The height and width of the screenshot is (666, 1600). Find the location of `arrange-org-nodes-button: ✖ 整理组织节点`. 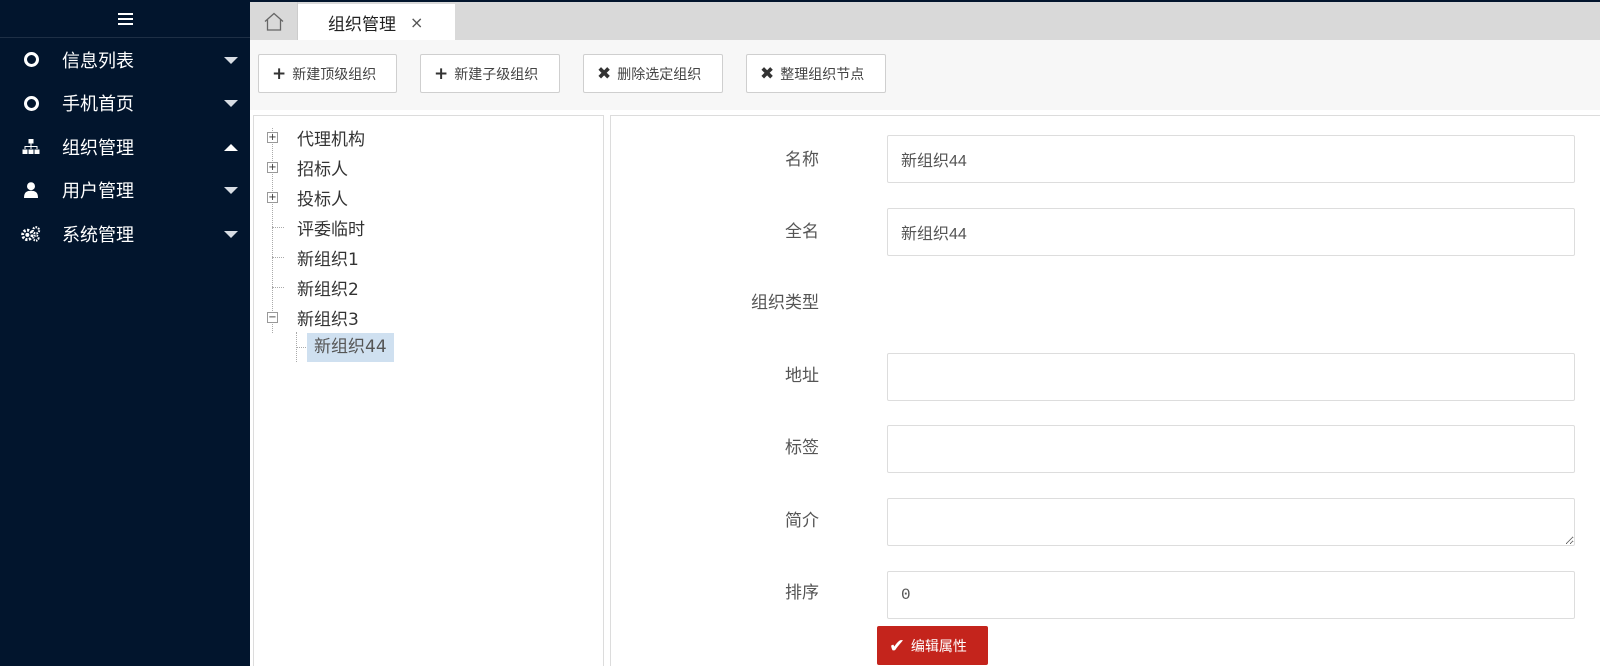

arrange-org-nodes-button: ✖ 整理组织节点 is located at coordinates (816, 73).